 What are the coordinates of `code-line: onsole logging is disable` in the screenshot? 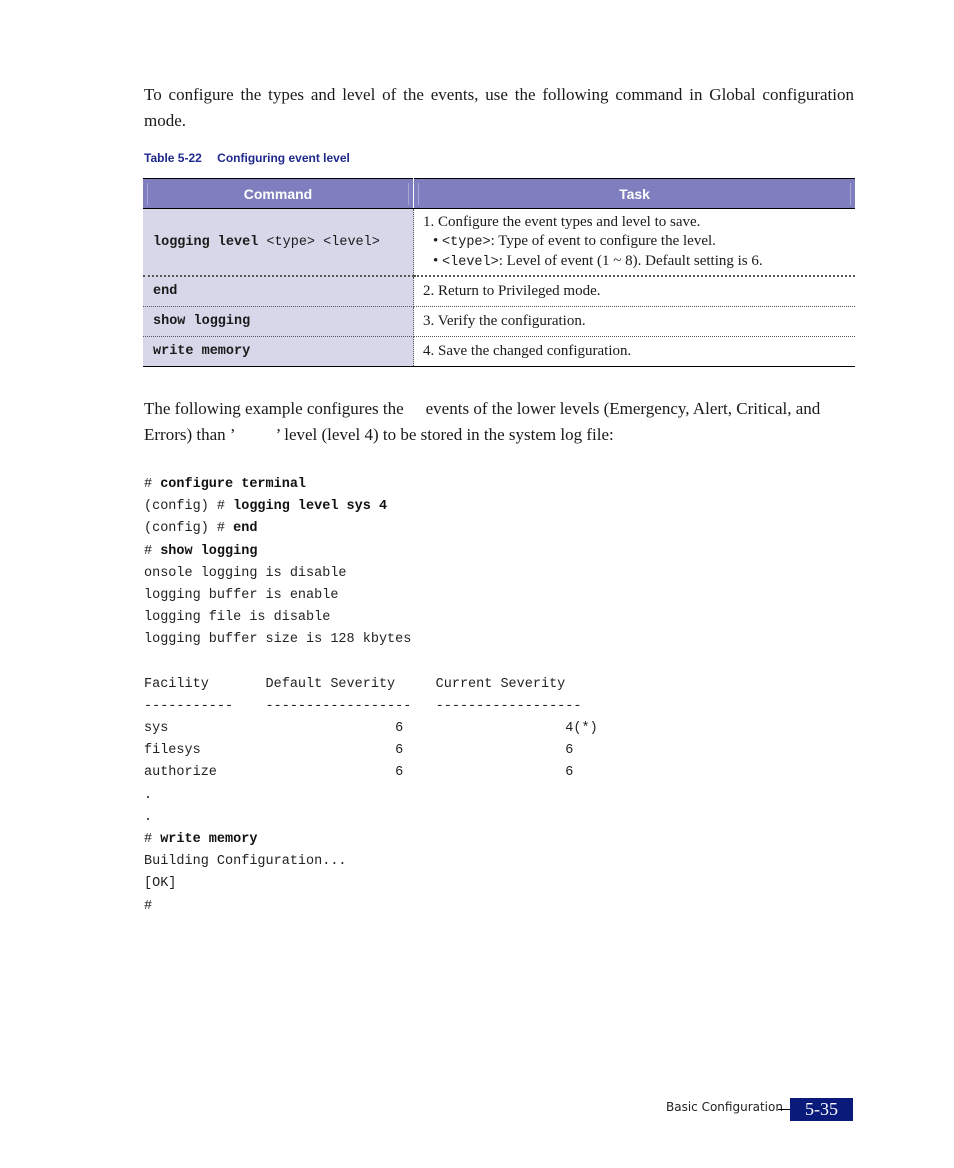 It's located at (245, 573).